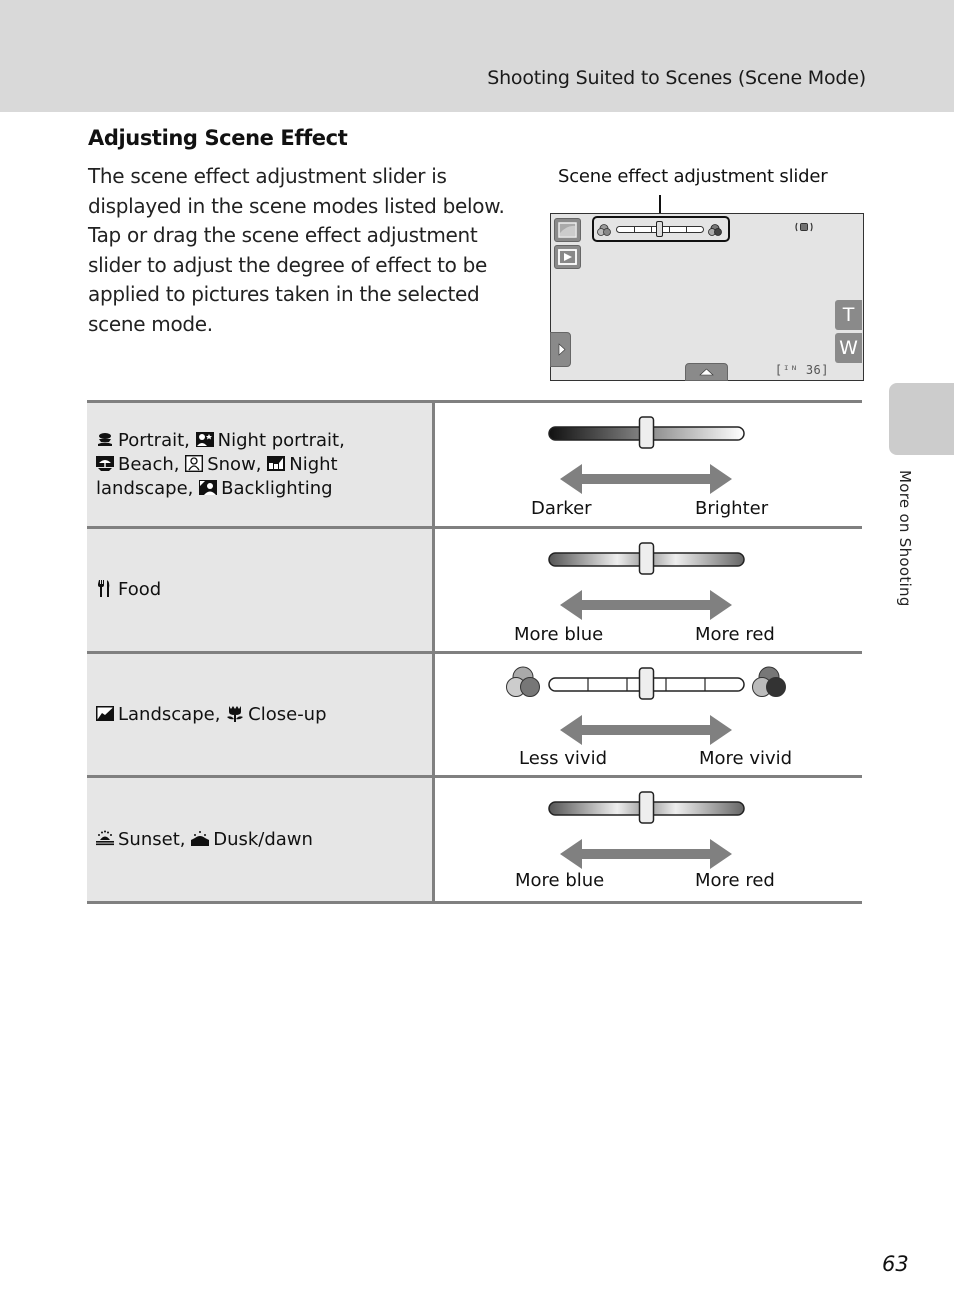 The width and height of the screenshot is (954, 1314). Describe the element at coordinates (281, 440) in the screenshot. I see `mode-label: Night portrait,` at that location.